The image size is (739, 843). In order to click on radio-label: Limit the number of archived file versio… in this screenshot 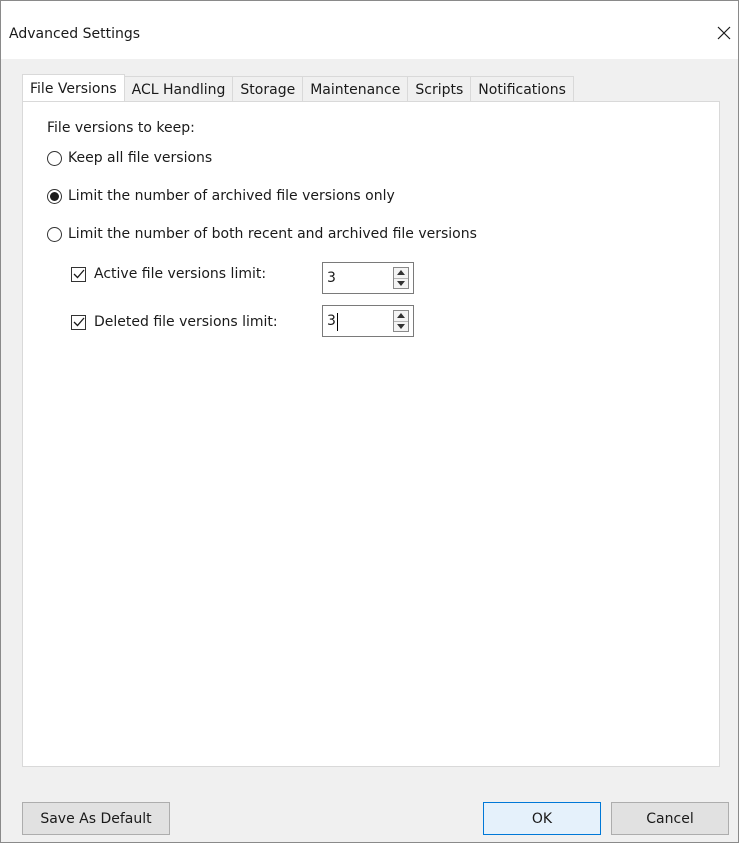, I will do `click(231, 196)`.